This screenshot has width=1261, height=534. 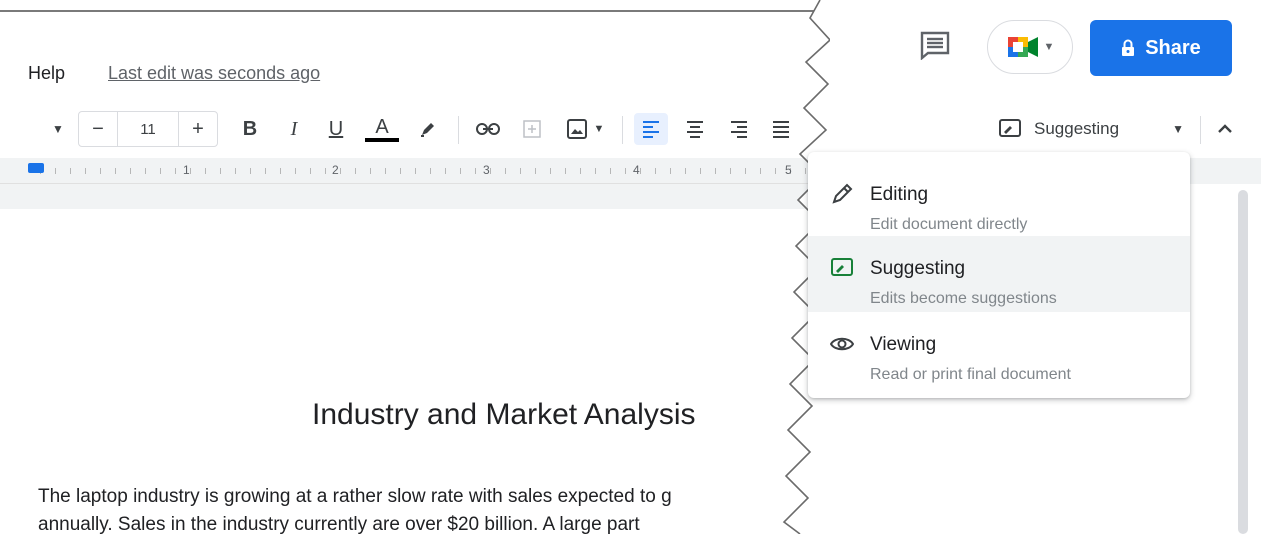 I want to click on menu-item-viewing: Viewing Read or print final document, so click(x=999, y=350).